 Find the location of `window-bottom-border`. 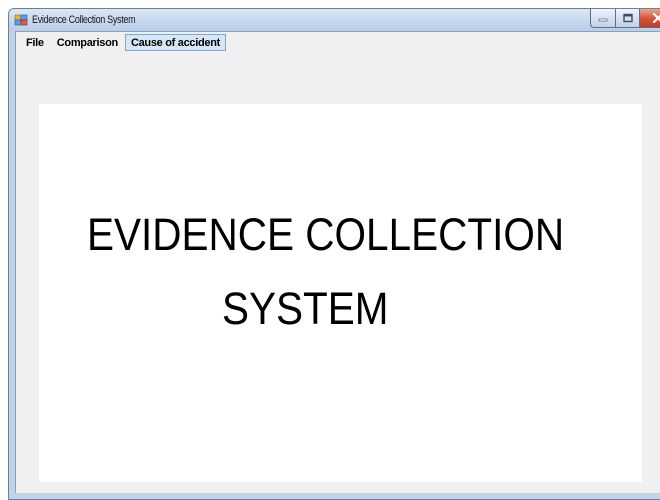

window-bottom-border is located at coordinates (334, 496).